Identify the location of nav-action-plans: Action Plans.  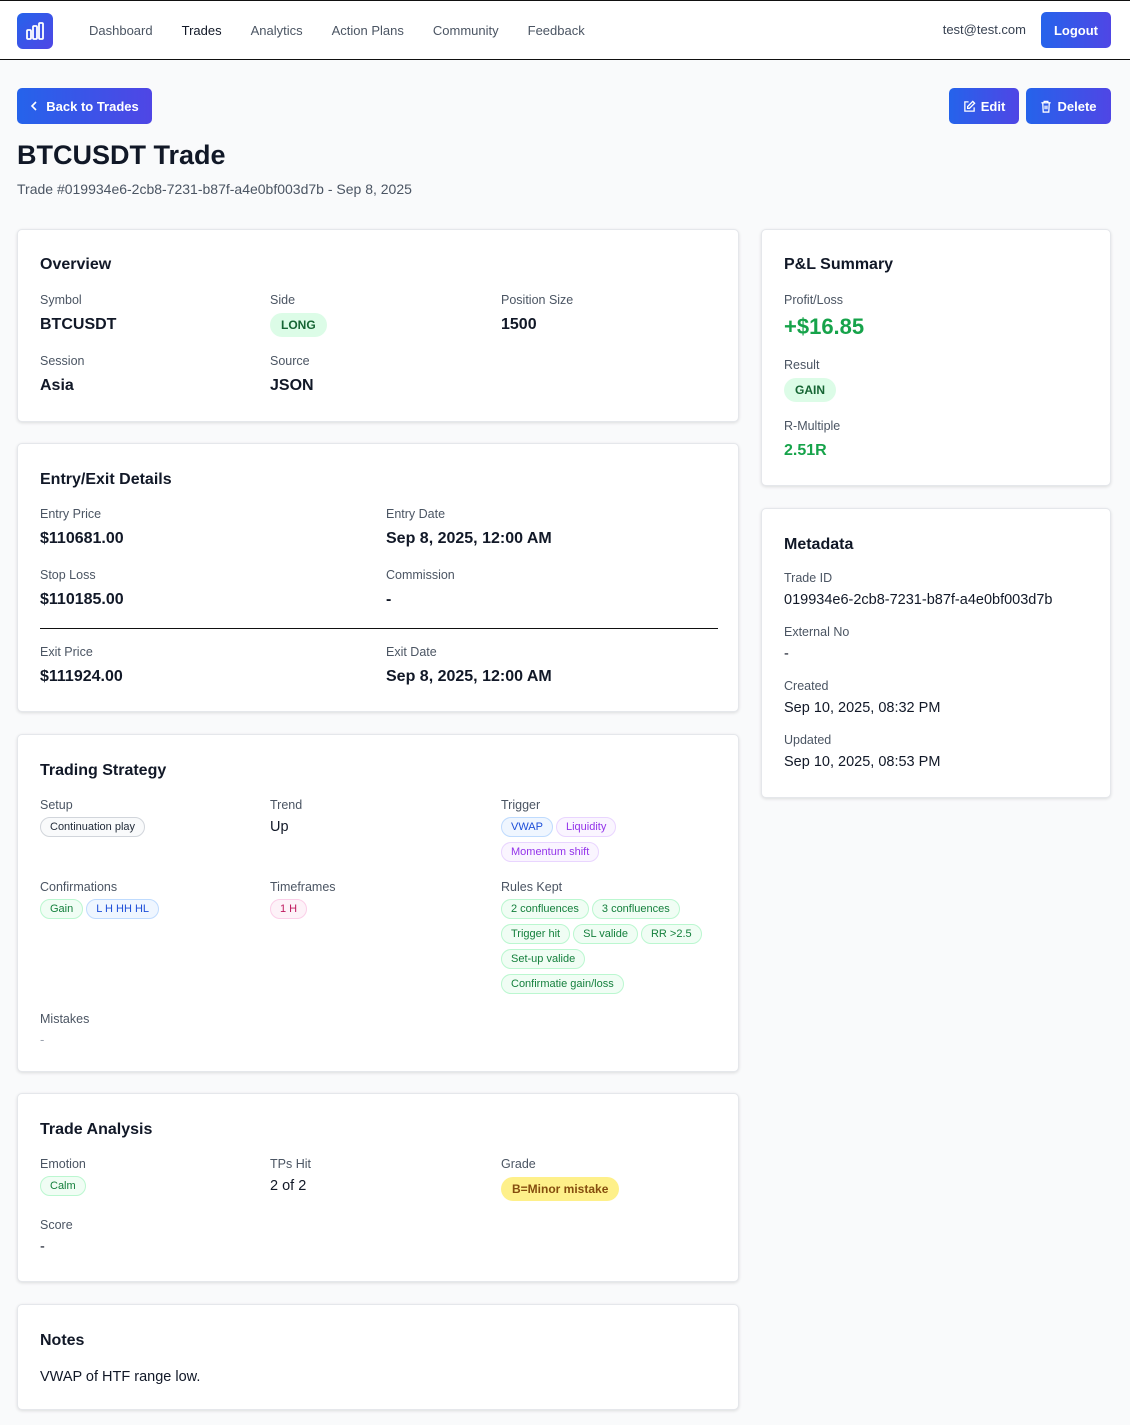
(368, 30).